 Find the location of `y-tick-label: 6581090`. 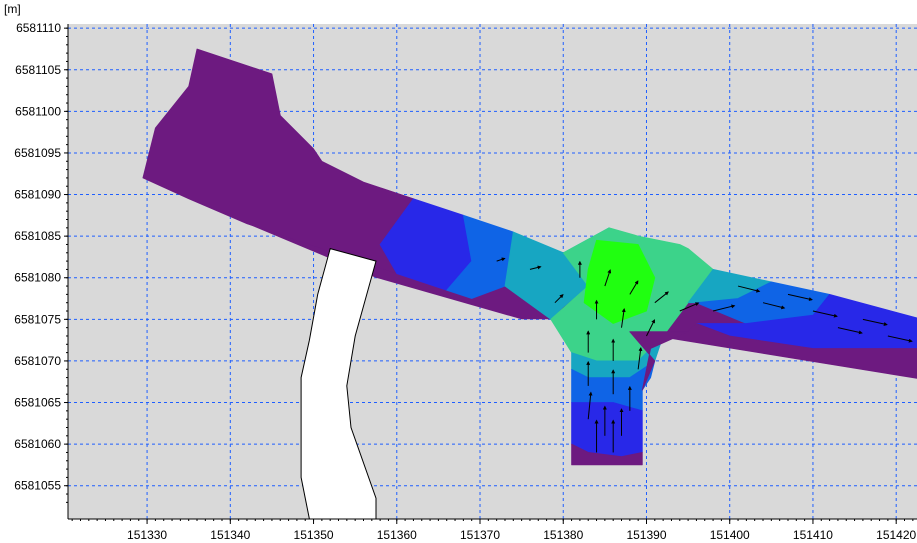

y-tick-label: 6581090 is located at coordinates (37, 195).